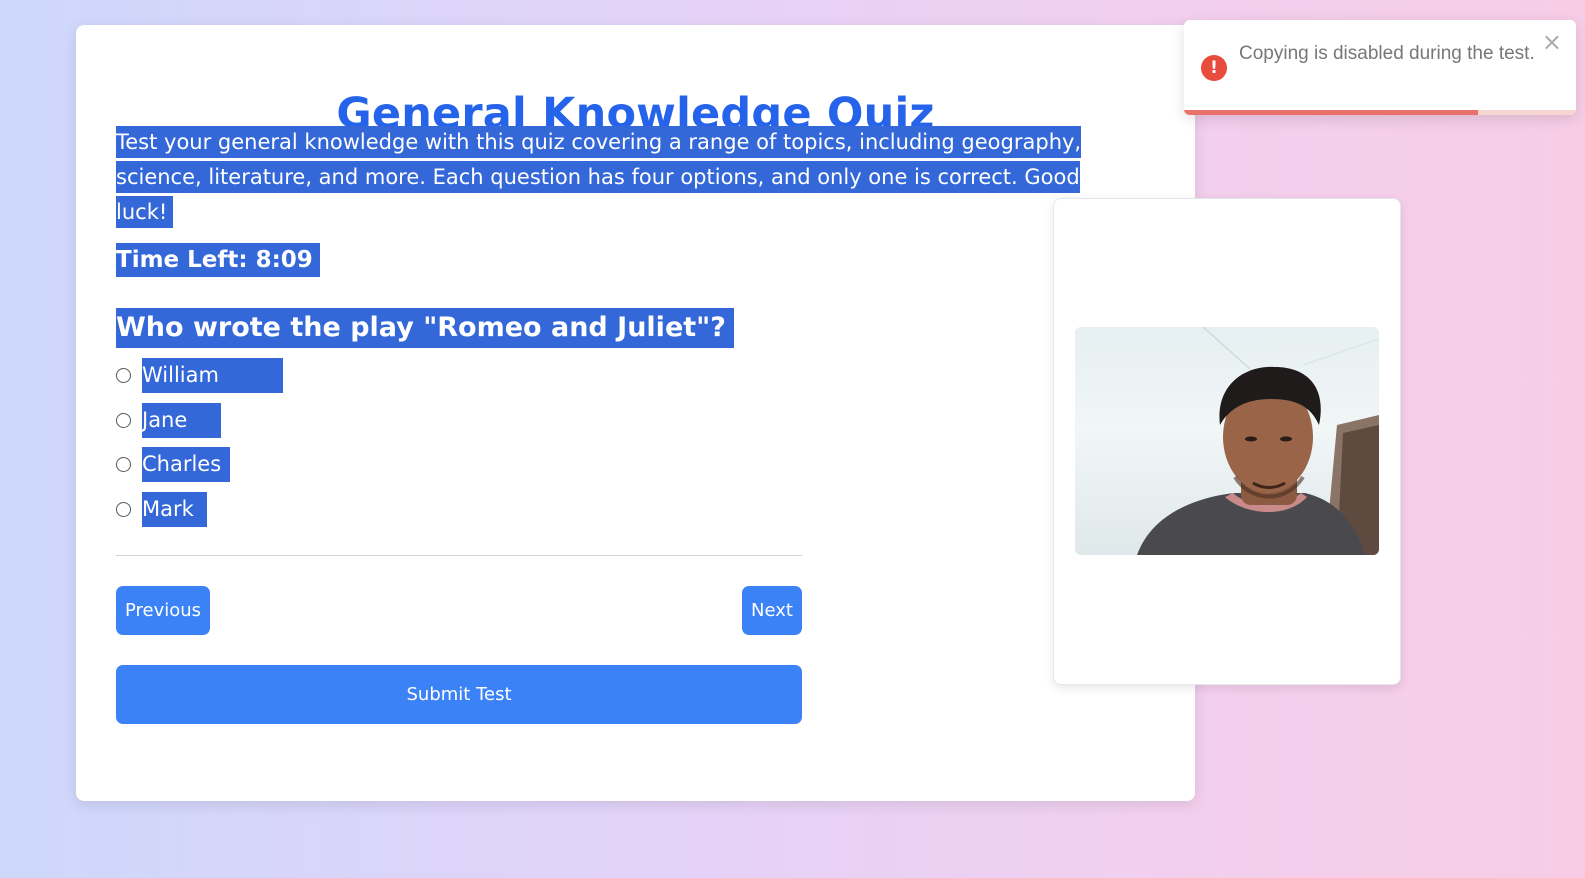 Image resolution: width=1585 pixels, height=878 pixels. I want to click on toast-progress-bar, so click(1331, 112).